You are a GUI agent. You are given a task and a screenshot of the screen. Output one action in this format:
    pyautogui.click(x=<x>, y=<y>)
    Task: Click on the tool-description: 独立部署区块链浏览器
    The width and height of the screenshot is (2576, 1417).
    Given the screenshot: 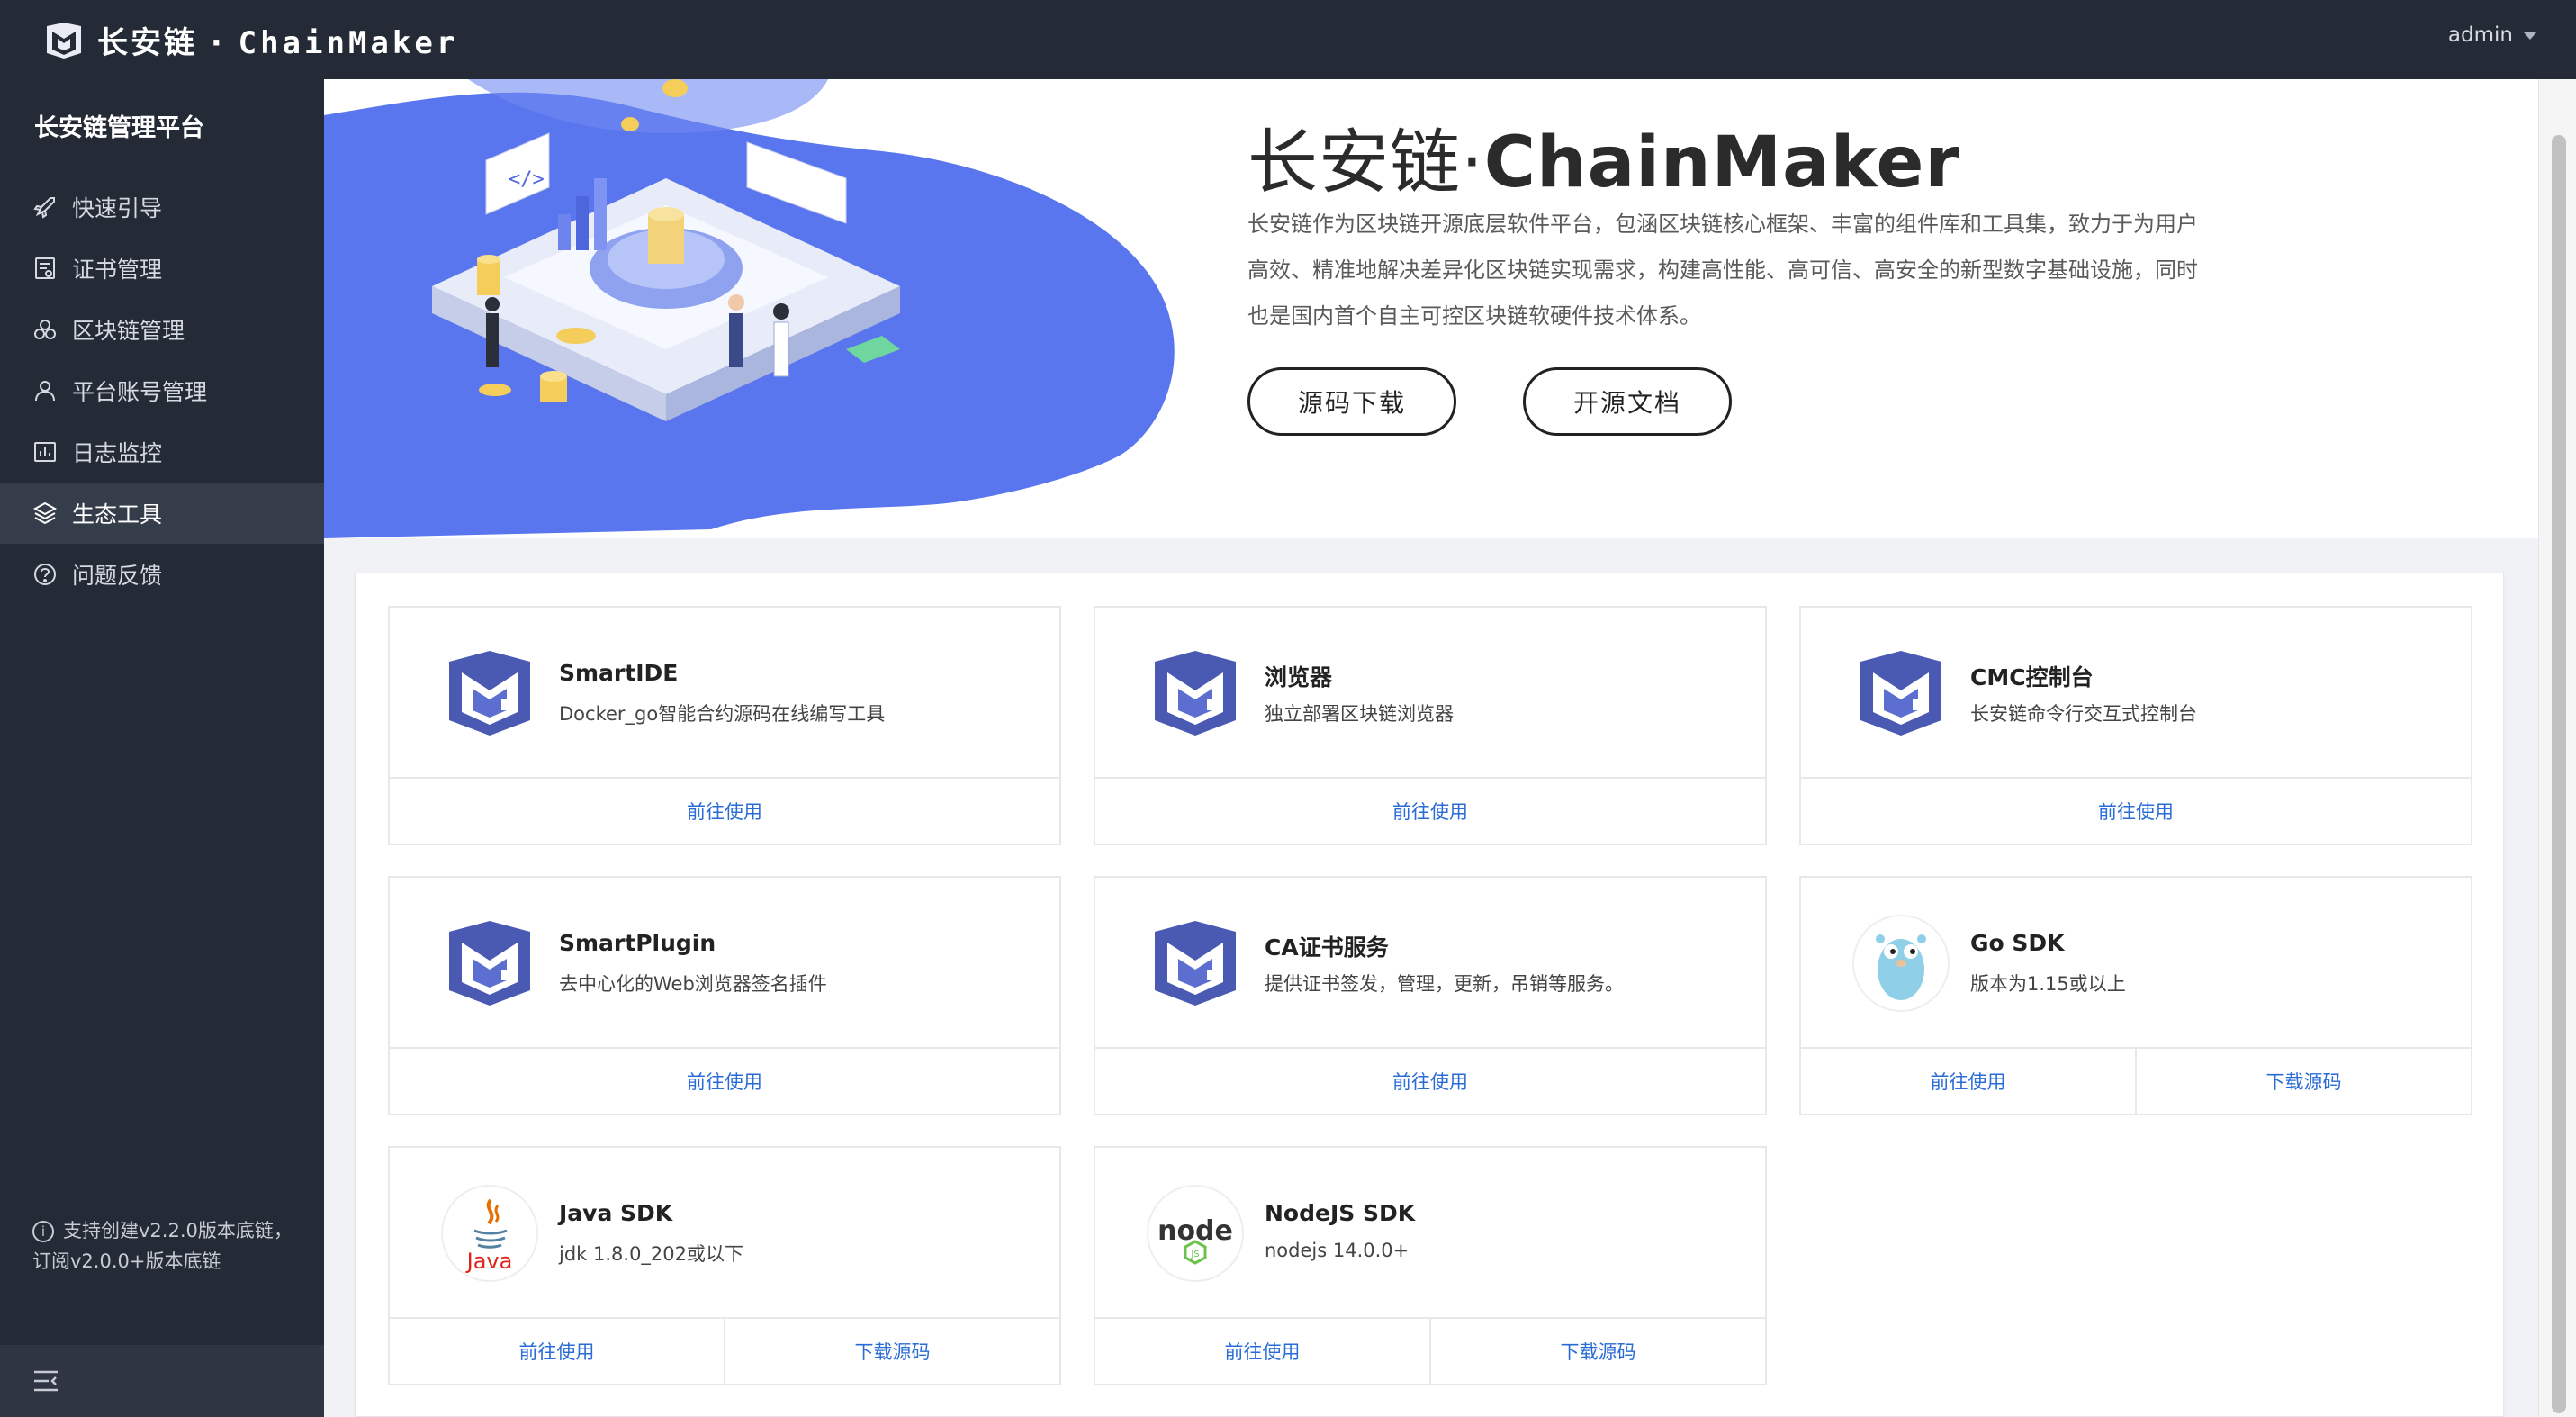 What is the action you would take?
    pyautogui.click(x=1359, y=714)
    